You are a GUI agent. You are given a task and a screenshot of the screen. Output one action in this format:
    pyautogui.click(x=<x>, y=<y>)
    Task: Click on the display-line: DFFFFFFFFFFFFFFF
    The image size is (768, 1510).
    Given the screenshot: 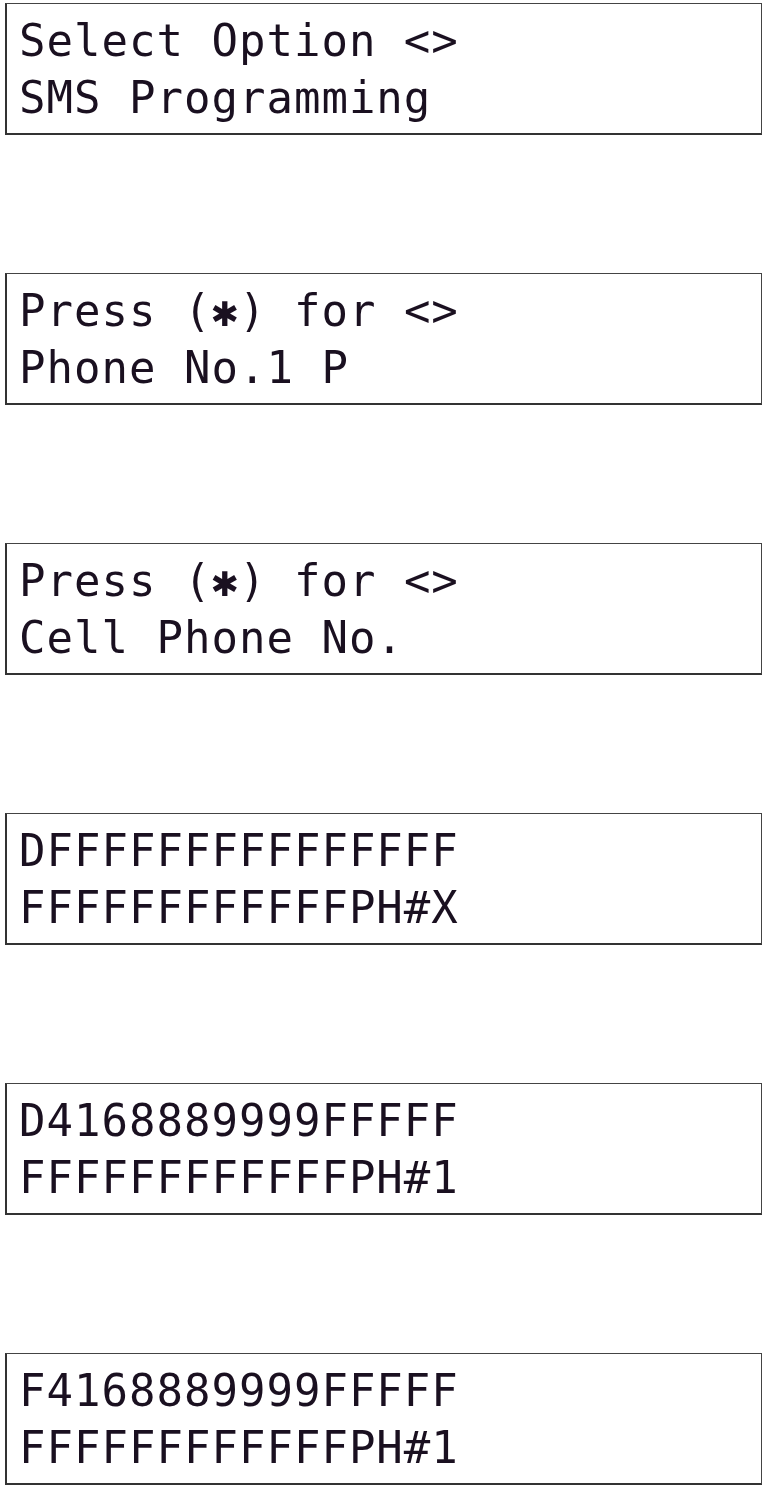 What is the action you would take?
    pyautogui.click(x=239, y=851)
    